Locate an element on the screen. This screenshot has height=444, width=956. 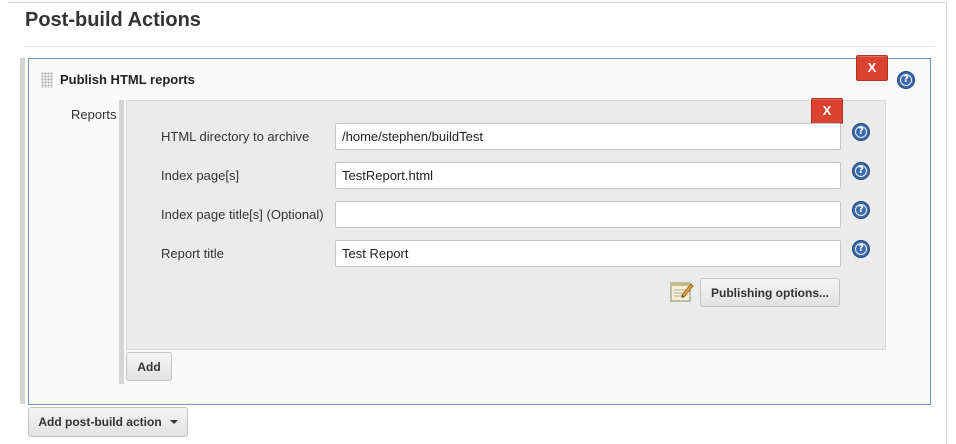
delete-step-button: X is located at coordinates (872, 68).